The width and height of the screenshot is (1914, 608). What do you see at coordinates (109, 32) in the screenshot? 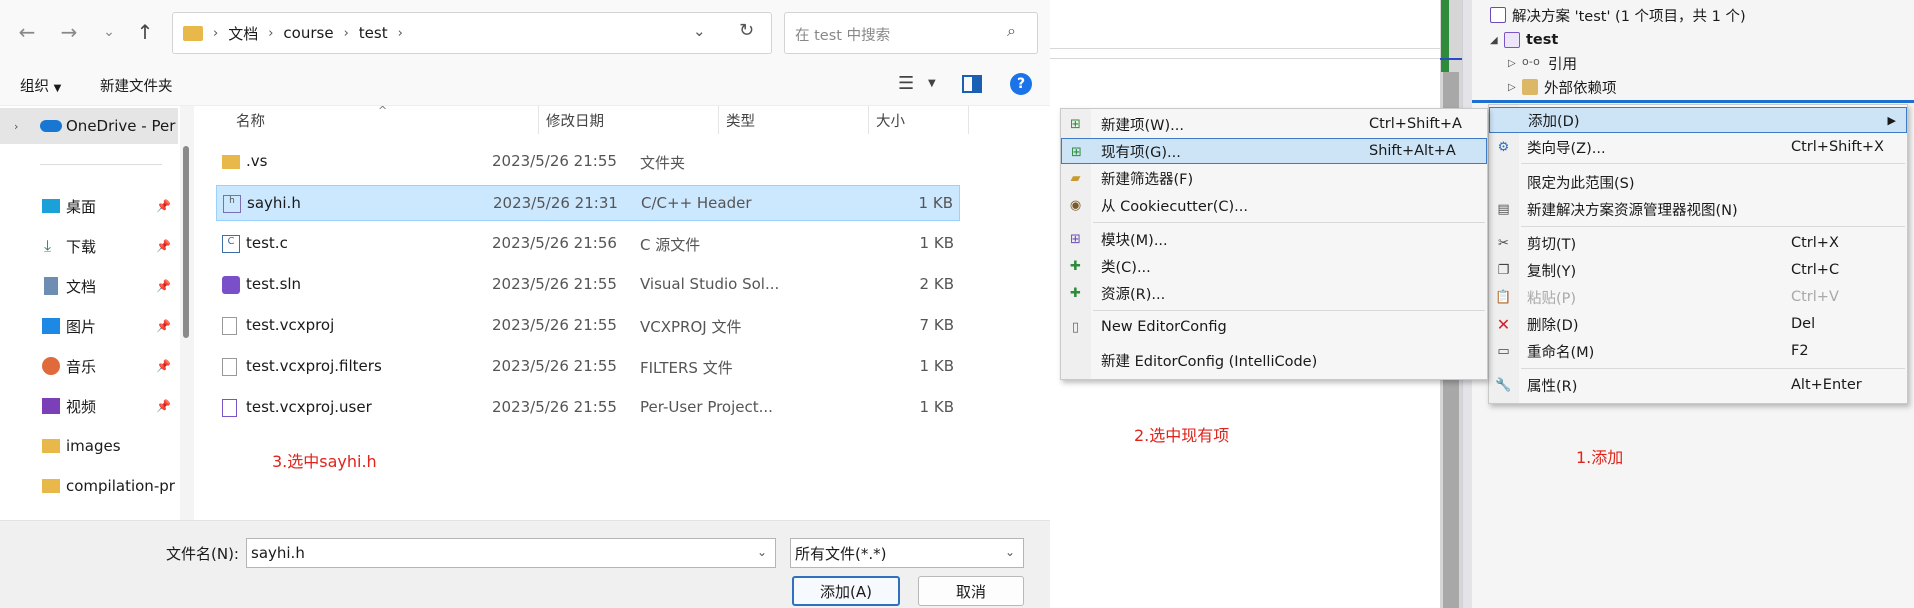
I see `recent-chevron-icon: ⌄` at bounding box center [109, 32].